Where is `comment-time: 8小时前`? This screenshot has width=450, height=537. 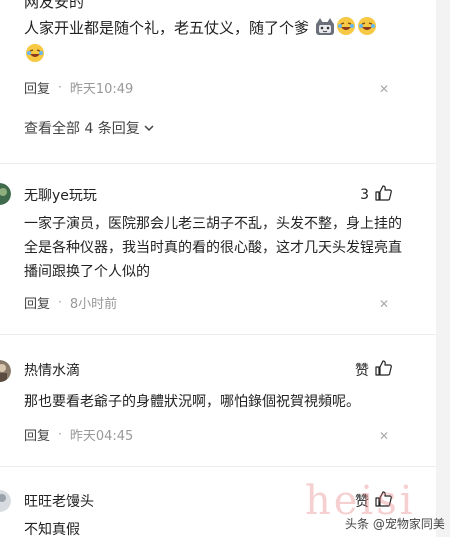 comment-time: 8小时前 is located at coordinates (93, 304).